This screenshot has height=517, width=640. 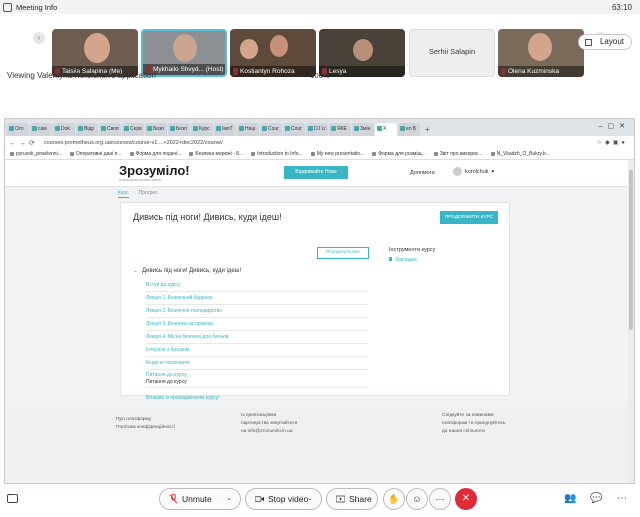 What do you see at coordinates (145, 428) in the screenshot?
I see `footer-privacy-link: Політика конфіденційності` at bounding box center [145, 428].